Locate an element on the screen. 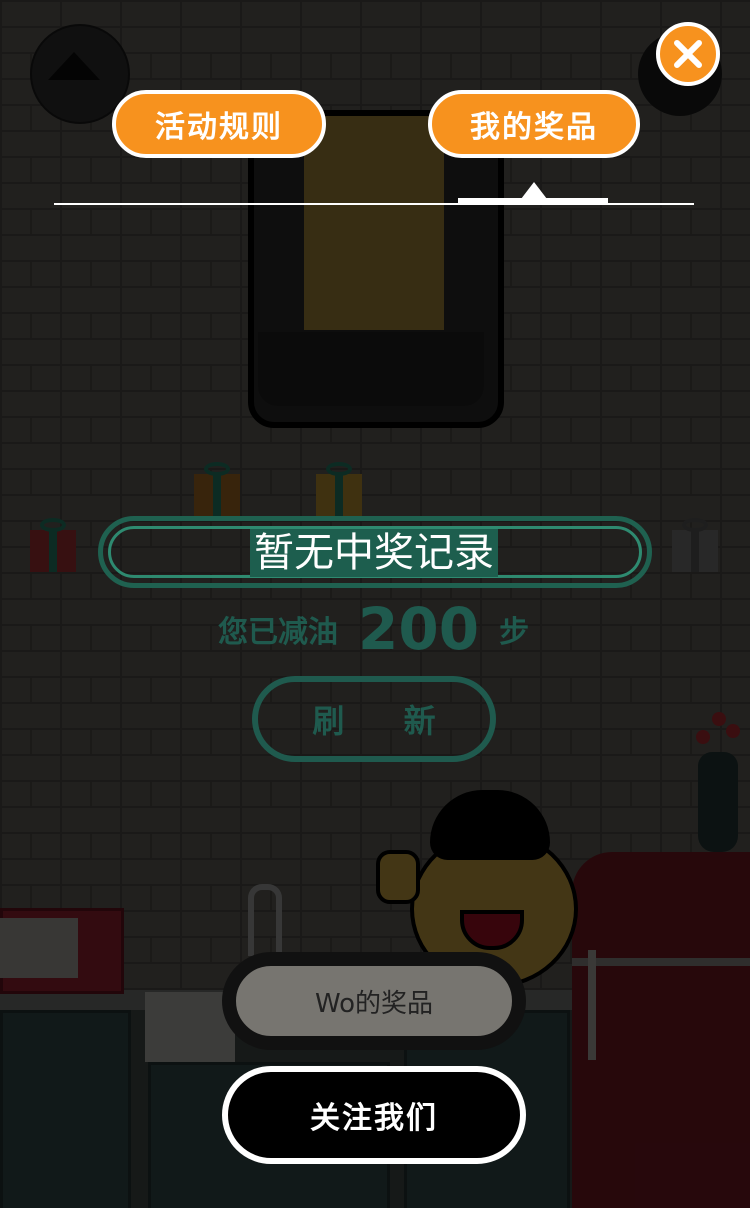 Image resolution: width=750 pixels, height=1208 pixels. steps-summary: 您已减油 200 步 is located at coordinates (373, 629).